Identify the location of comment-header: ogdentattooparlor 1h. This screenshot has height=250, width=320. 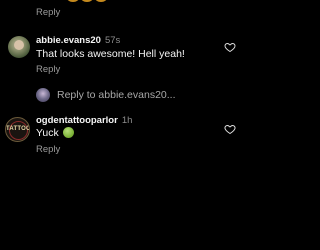
(84, 120).